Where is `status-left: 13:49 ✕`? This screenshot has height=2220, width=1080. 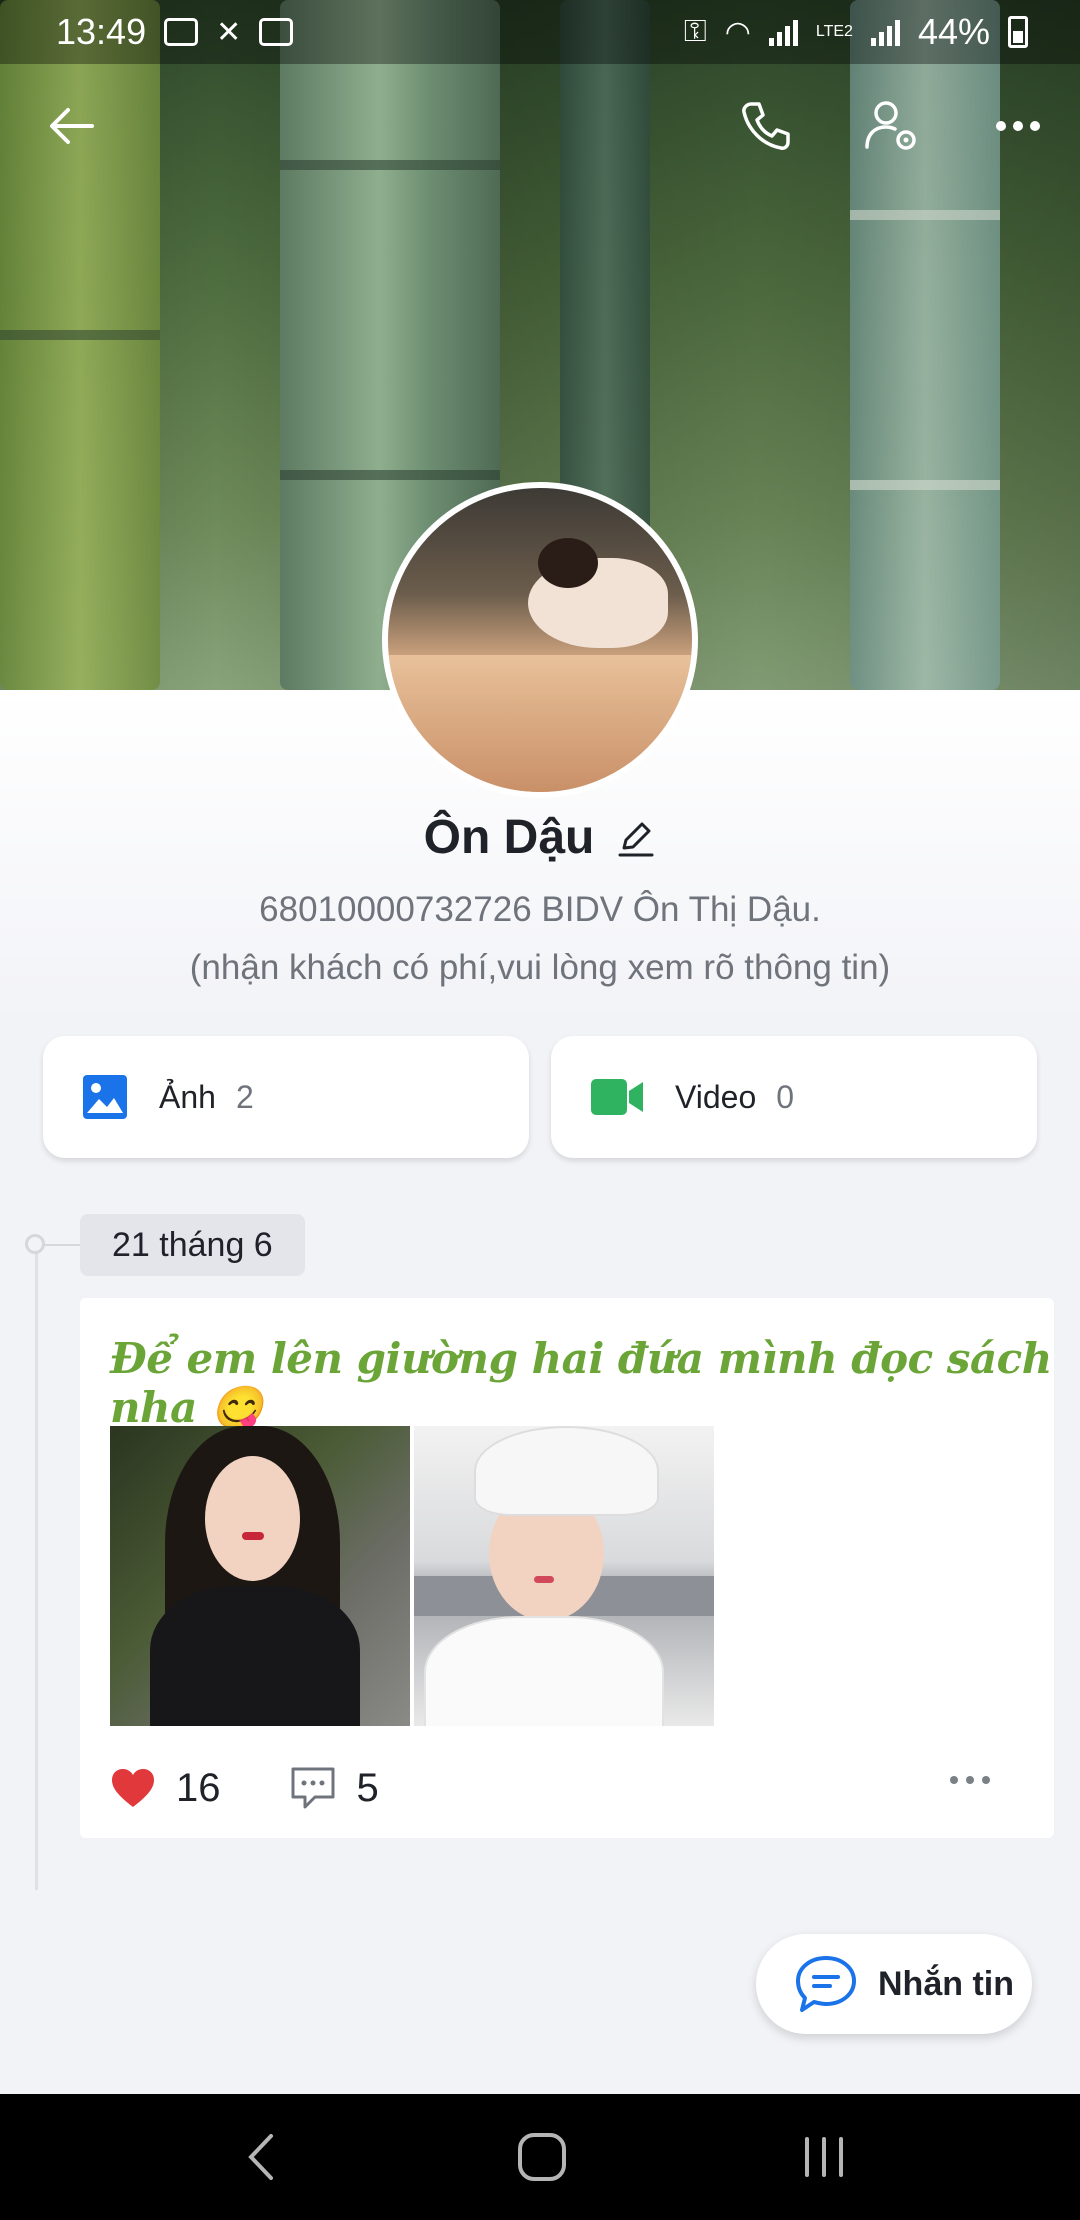 status-left: 13:49 ✕ is located at coordinates (175, 32).